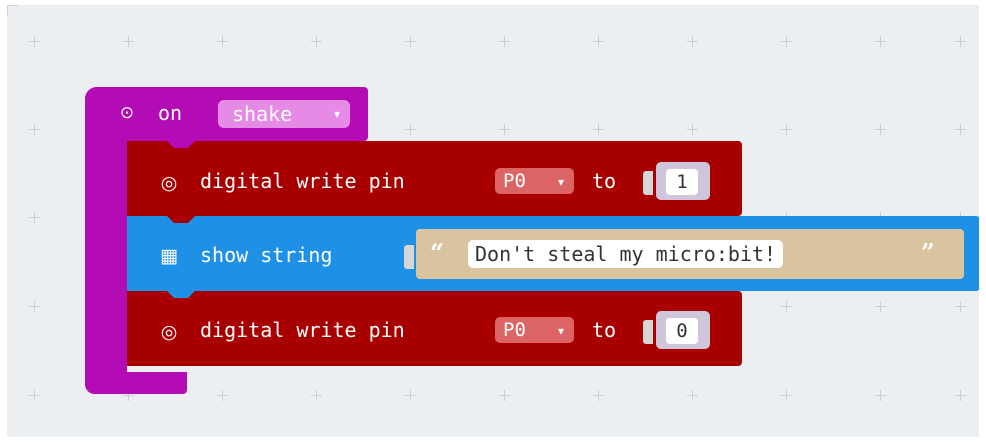 This screenshot has height=443, width=986. Describe the element at coordinates (534, 181) in the screenshot. I see `pin-dropdown-1: P0 ▾` at that location.